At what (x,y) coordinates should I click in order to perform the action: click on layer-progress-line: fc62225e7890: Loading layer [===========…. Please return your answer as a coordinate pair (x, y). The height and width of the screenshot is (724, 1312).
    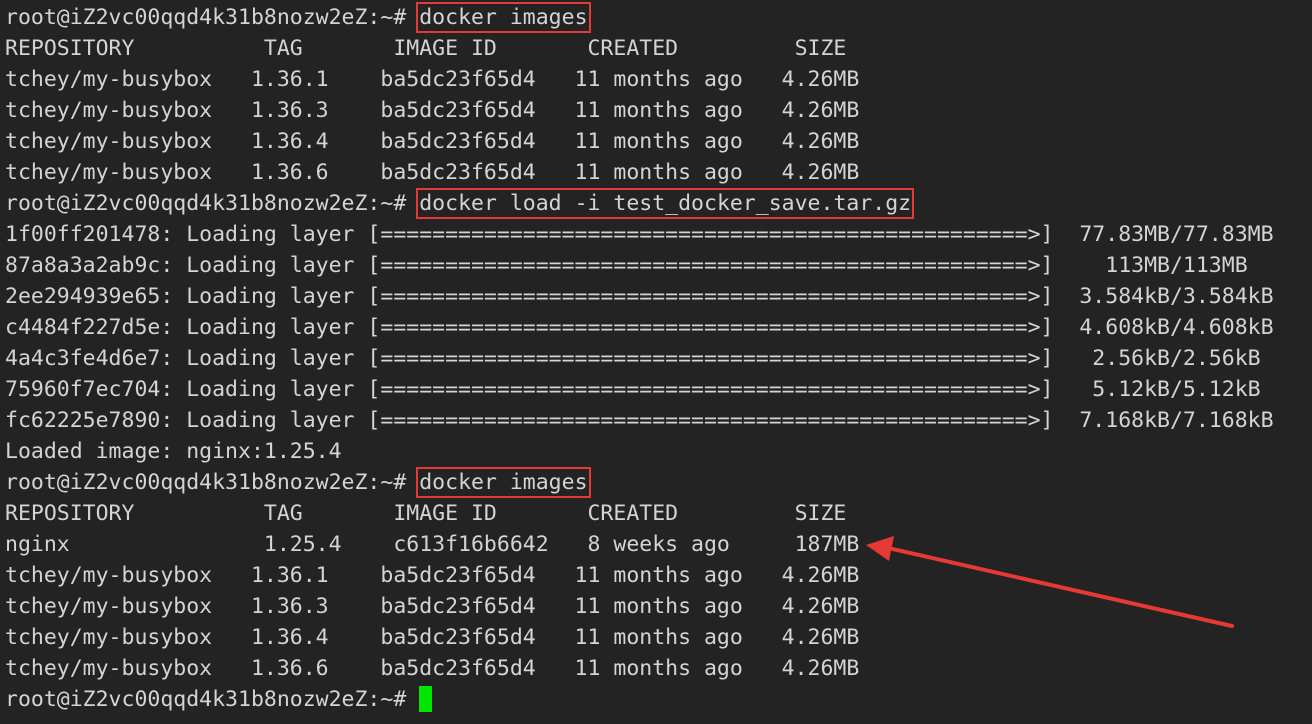
    Looking at the image, I should click on (639, 420).